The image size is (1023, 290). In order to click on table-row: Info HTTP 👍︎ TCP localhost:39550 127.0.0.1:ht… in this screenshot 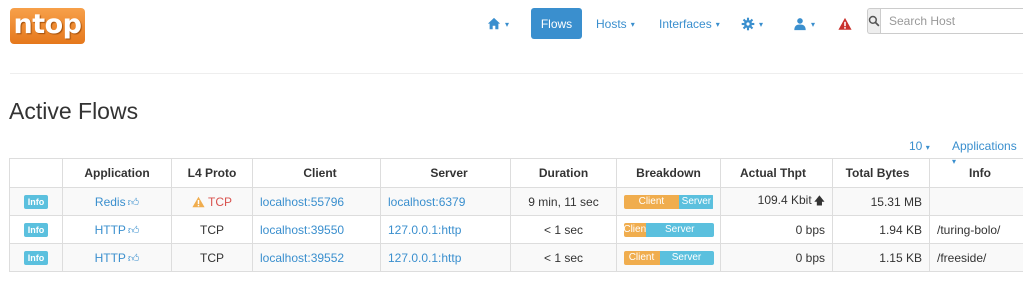, I will do `click(516, 229)`.